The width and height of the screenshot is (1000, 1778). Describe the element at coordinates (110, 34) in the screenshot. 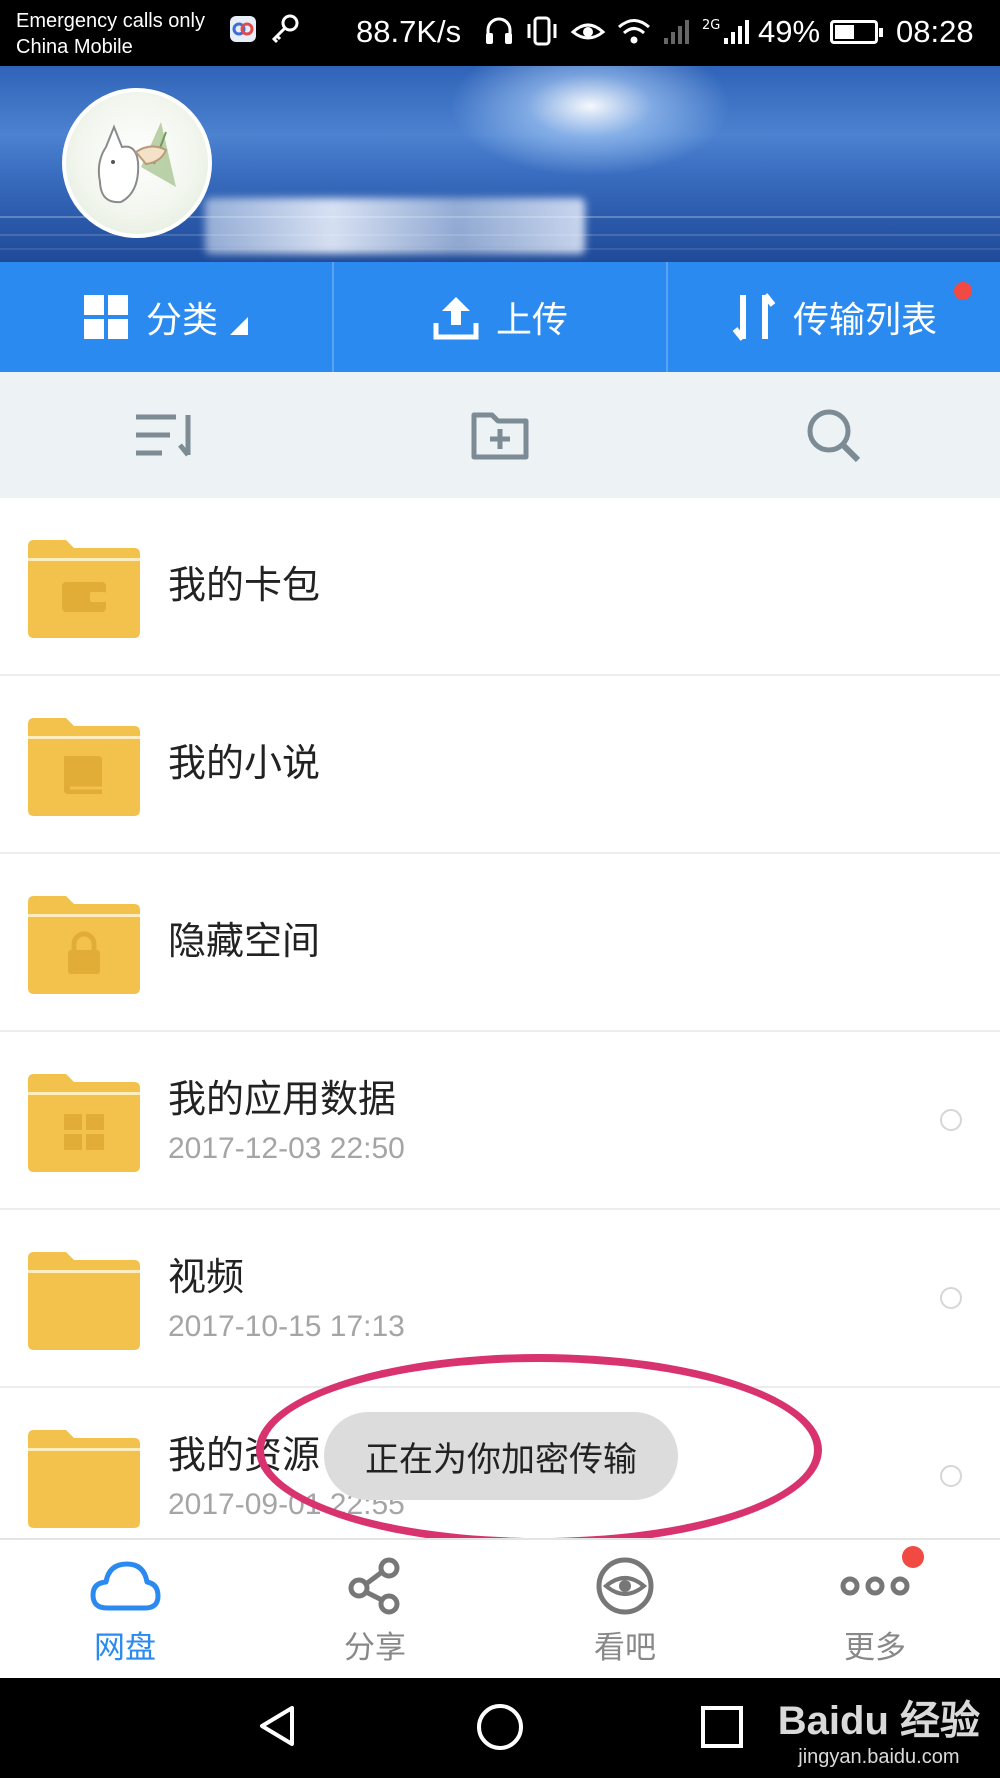

I see `status-carrier: Emergency calls only China Mobile` at that location.